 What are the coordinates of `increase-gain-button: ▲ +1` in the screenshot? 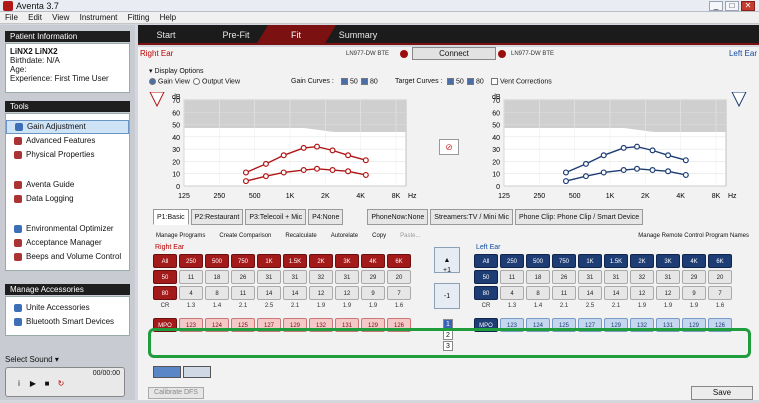 It's located at (447, 260).